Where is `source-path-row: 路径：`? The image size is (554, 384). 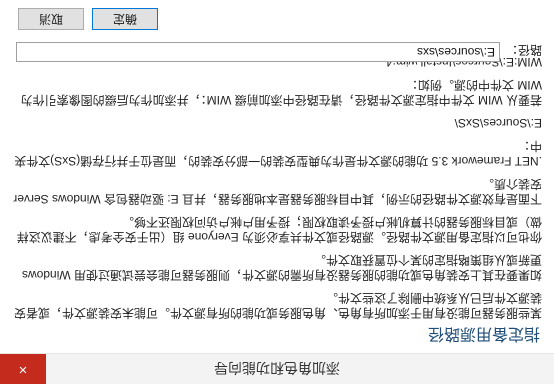
source-path-row: 路径： is located at coordinates (277, 51).